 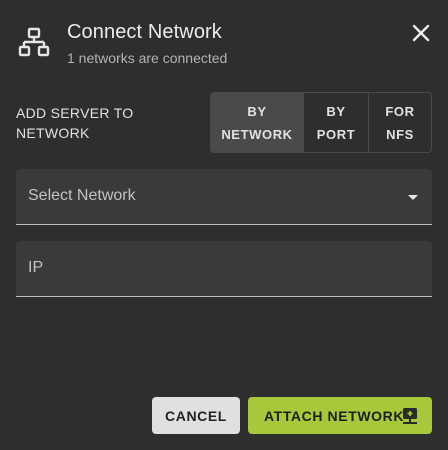 I want to click on toggle-for-nfs: FOR NFS, so click(x=399, y=122).